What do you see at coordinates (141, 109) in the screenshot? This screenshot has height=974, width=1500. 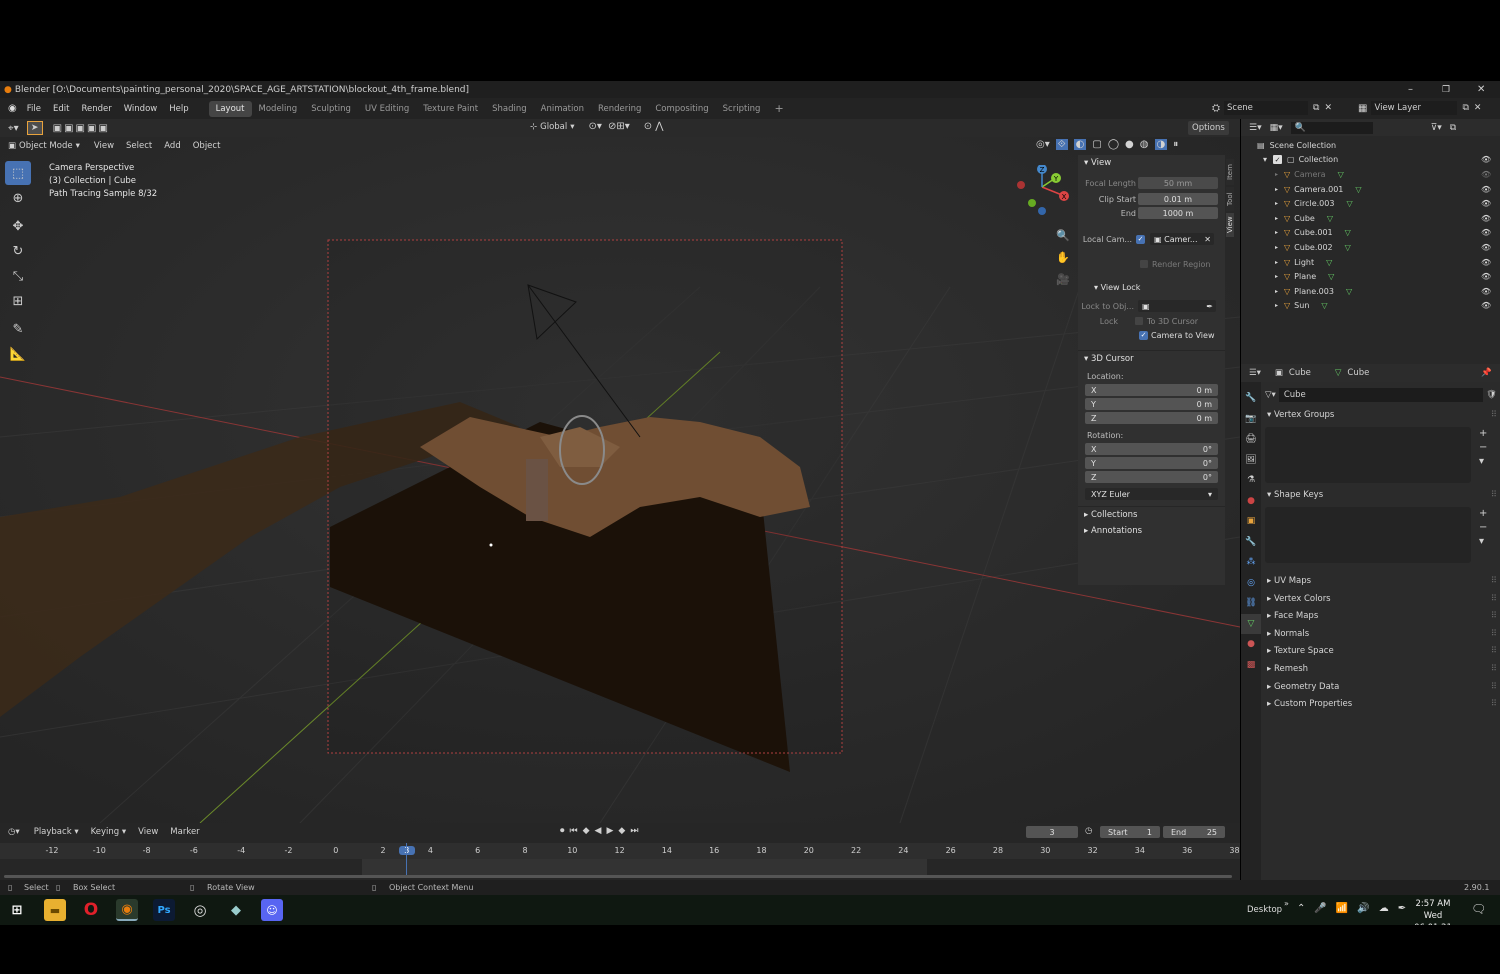 I see `menu-window: Window` at bounding box center [141, 109].